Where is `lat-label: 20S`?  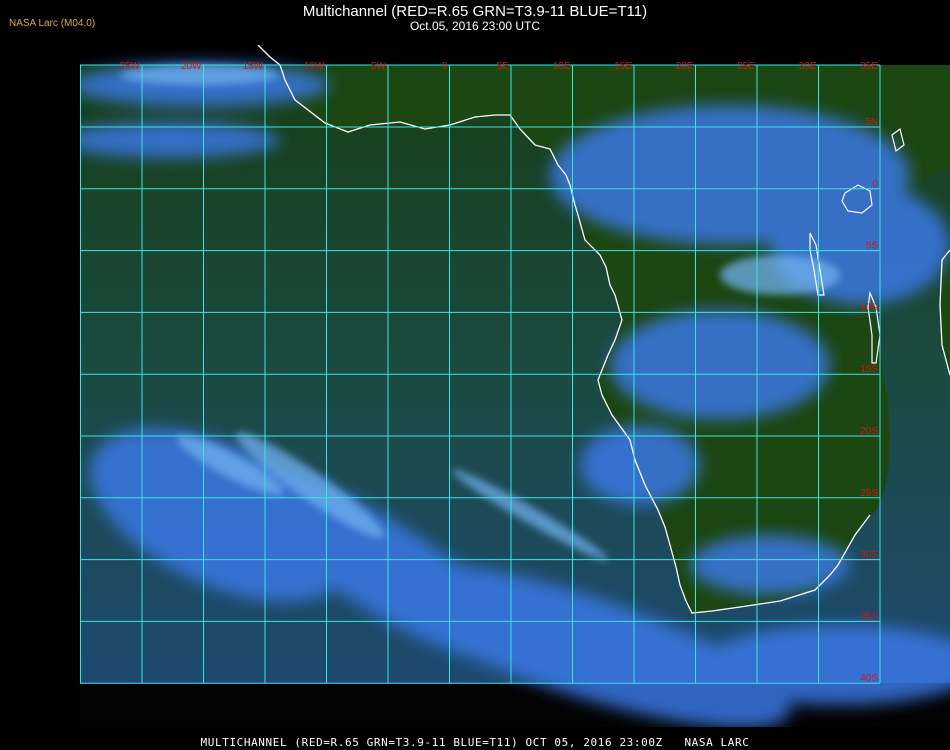 lat-label: 20S is located at coordinates (869, 431).